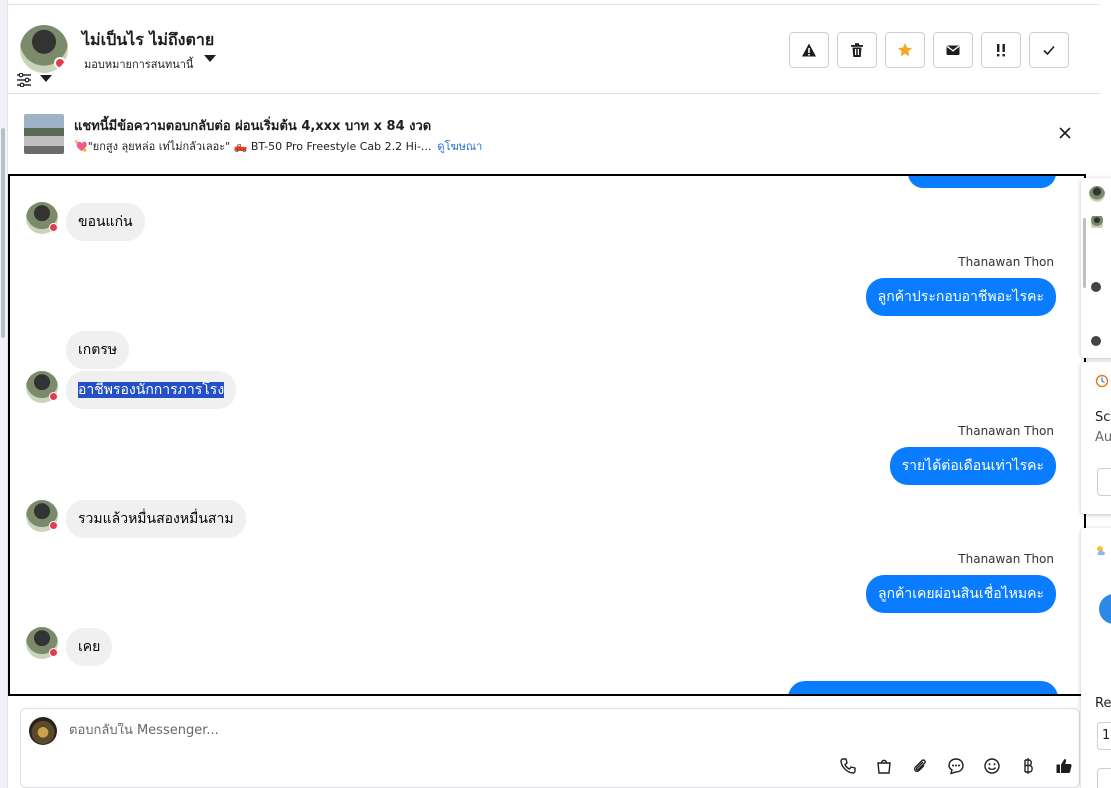 This screenshot has height=788, width=1111. I want to click on incoming-message: เกตรษ, so click(98, 350).